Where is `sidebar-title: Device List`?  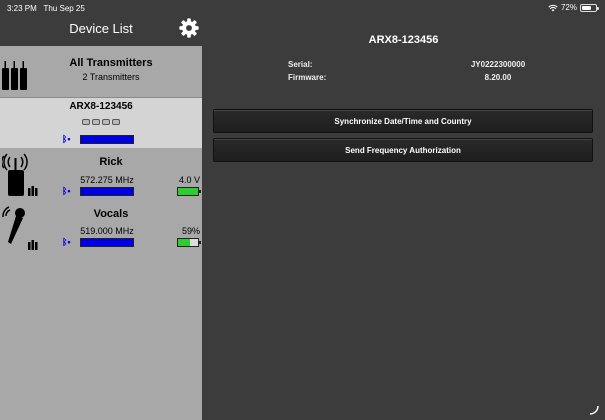
sidebar-title: Device List is located at coordinates (101, 28).